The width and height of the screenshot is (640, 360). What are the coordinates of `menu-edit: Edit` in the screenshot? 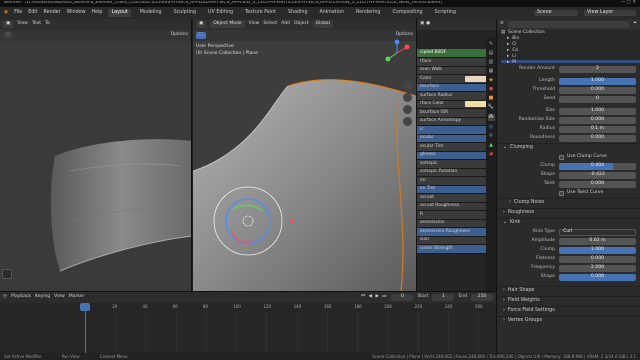 It's located at (32, 13).